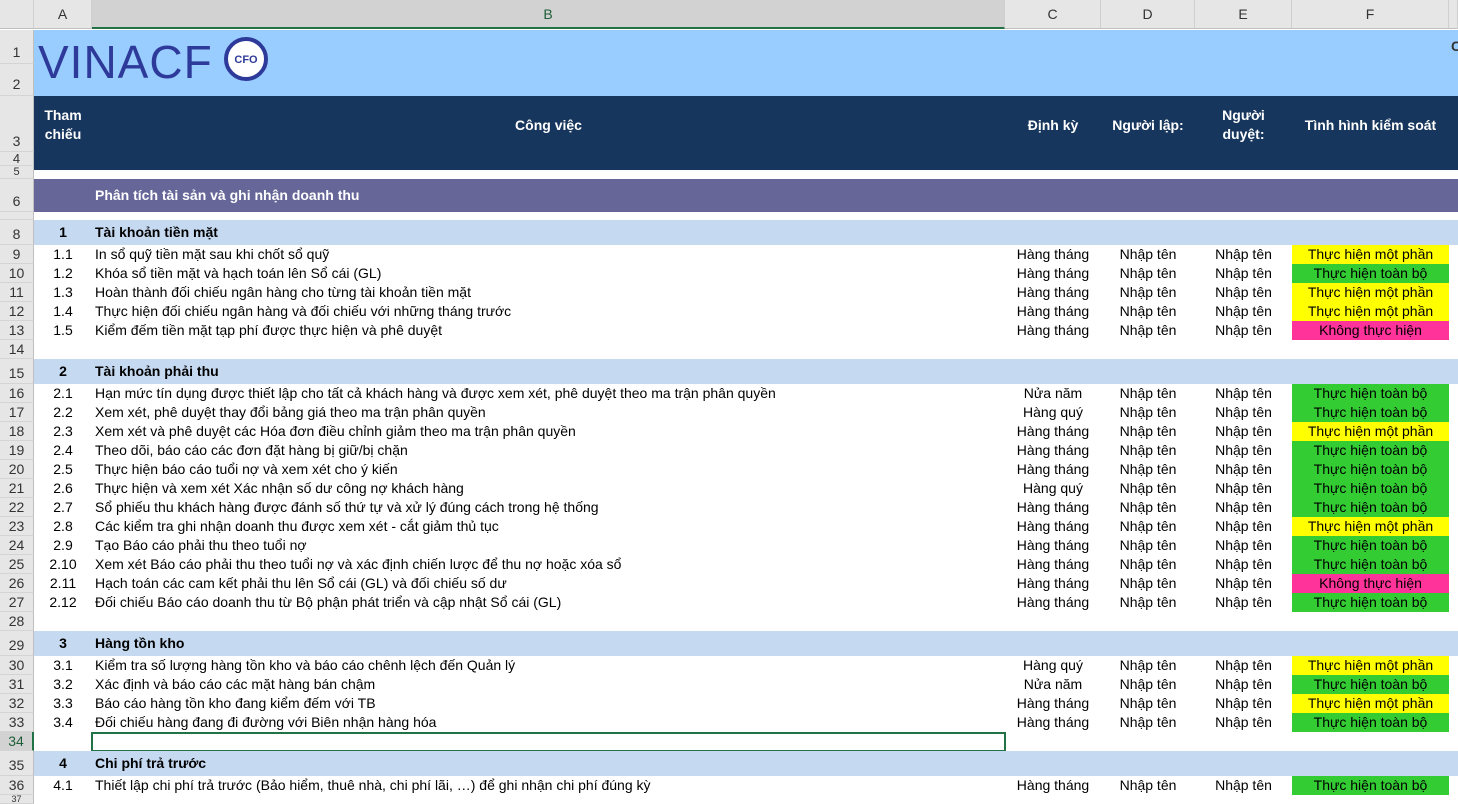  Describe the element at coordinates (63, 371) in the screenshot. I see `category-number: 2` at that location.